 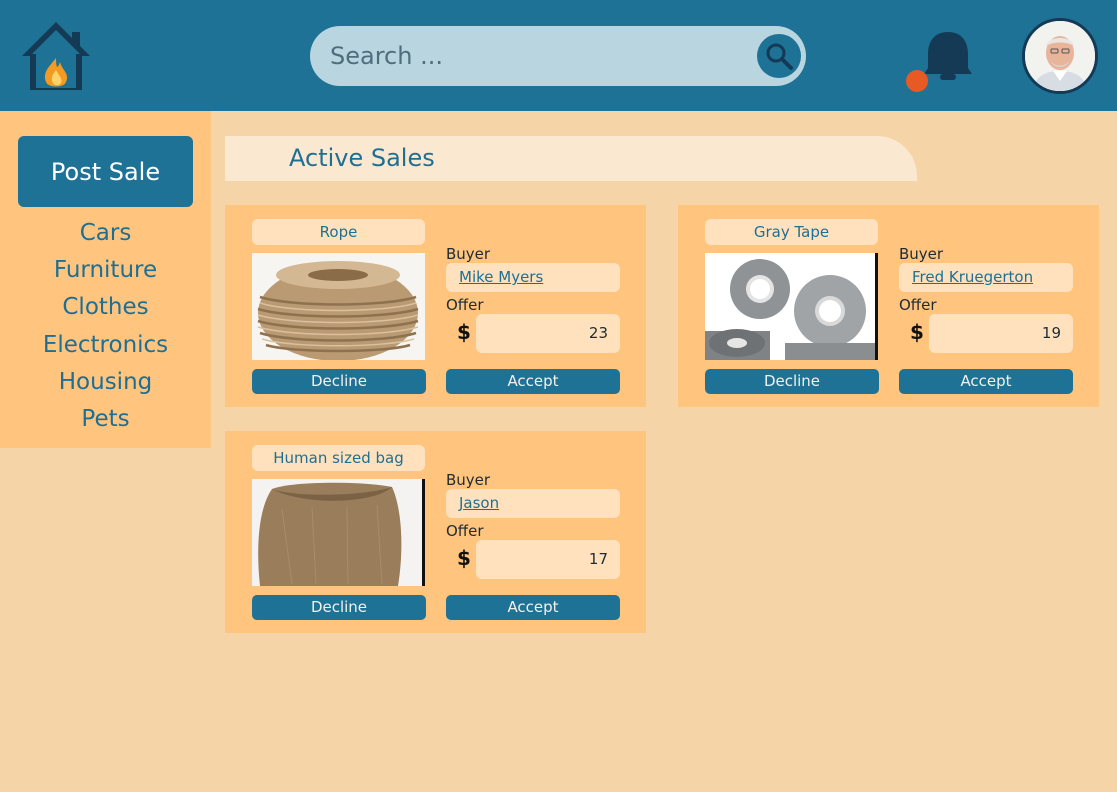 I want to click on item-title: Human sized bag, so click(x=338, y=458).